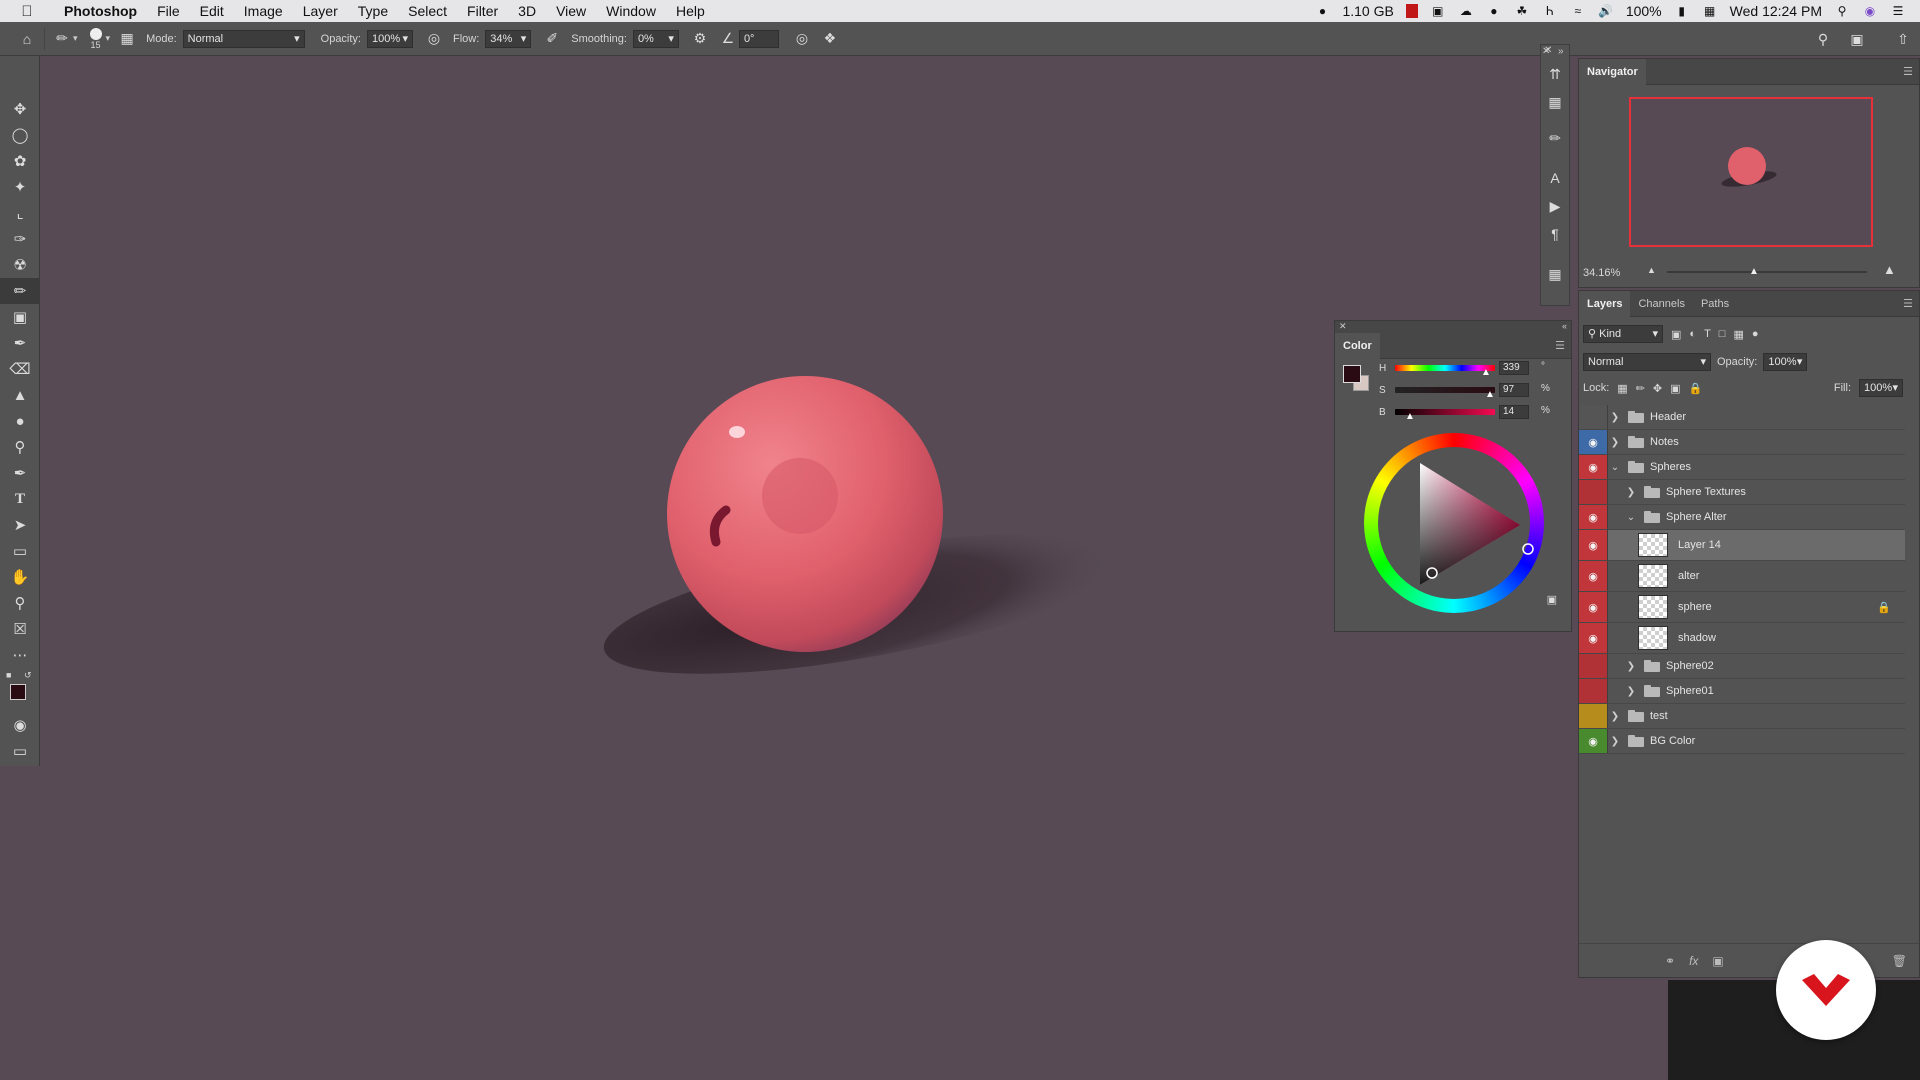 The image size is (1920, 1080). I want to click on layer-row-sphere: ◉ sphere 🔒, so click(1742, 607).